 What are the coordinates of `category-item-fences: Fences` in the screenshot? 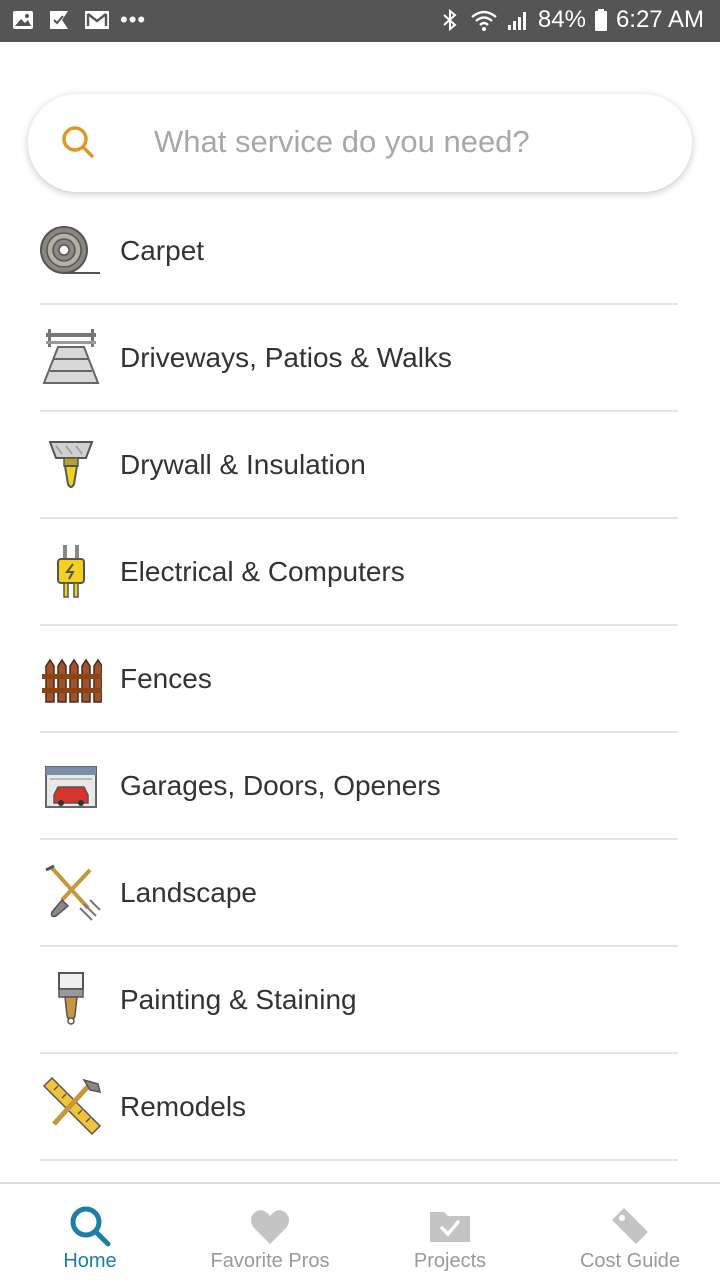 It's located at (359, 679).